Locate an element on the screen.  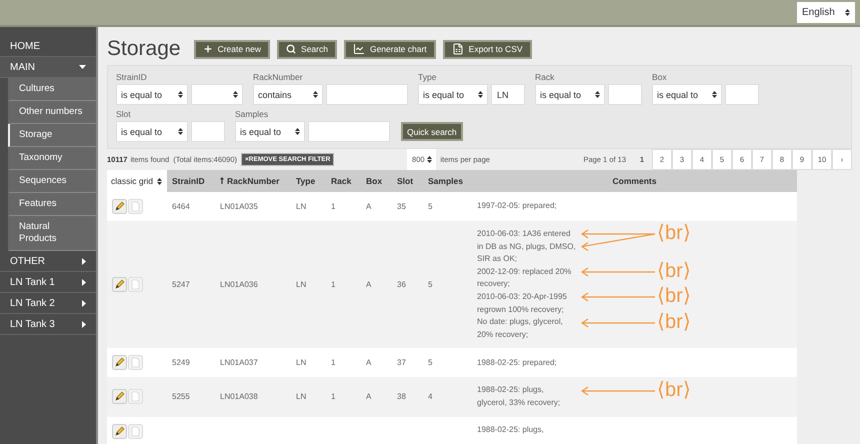
column-header: Comments is located at coordinates (634, 181).